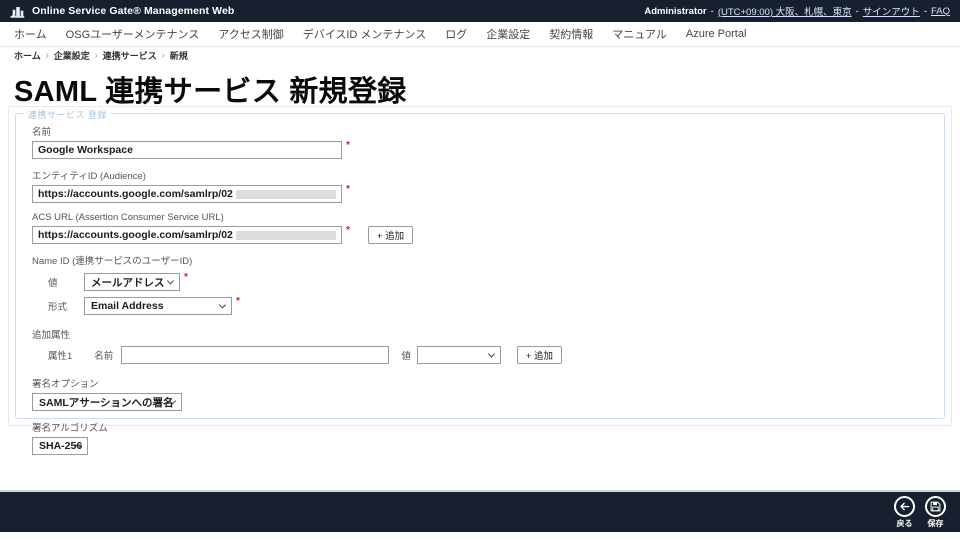 Image resolution: width=960 pixels, height=540 pixels. I want to click on name-label: 名前, so click(42, 132).